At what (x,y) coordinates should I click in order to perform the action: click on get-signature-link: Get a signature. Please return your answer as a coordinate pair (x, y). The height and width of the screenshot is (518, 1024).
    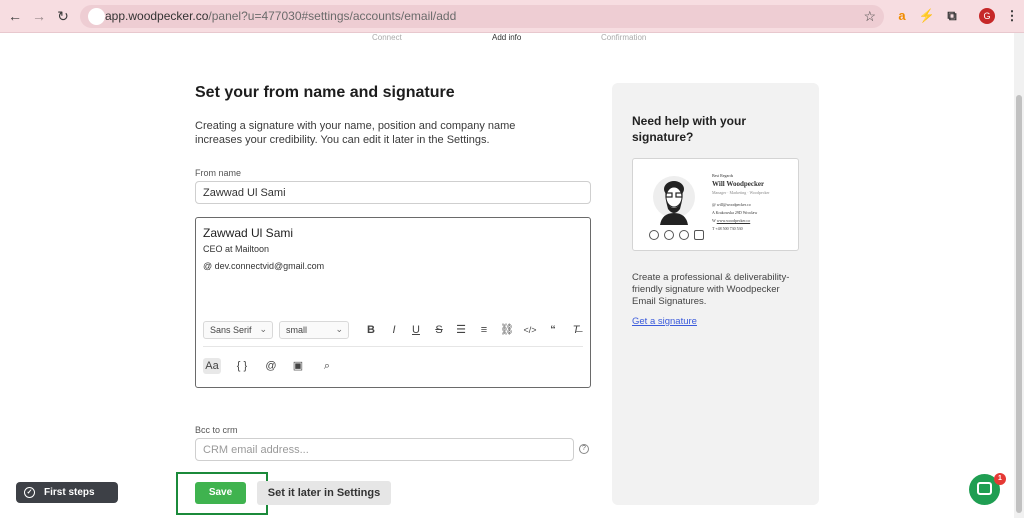
    Looking at the image, I should click on (664, 321).